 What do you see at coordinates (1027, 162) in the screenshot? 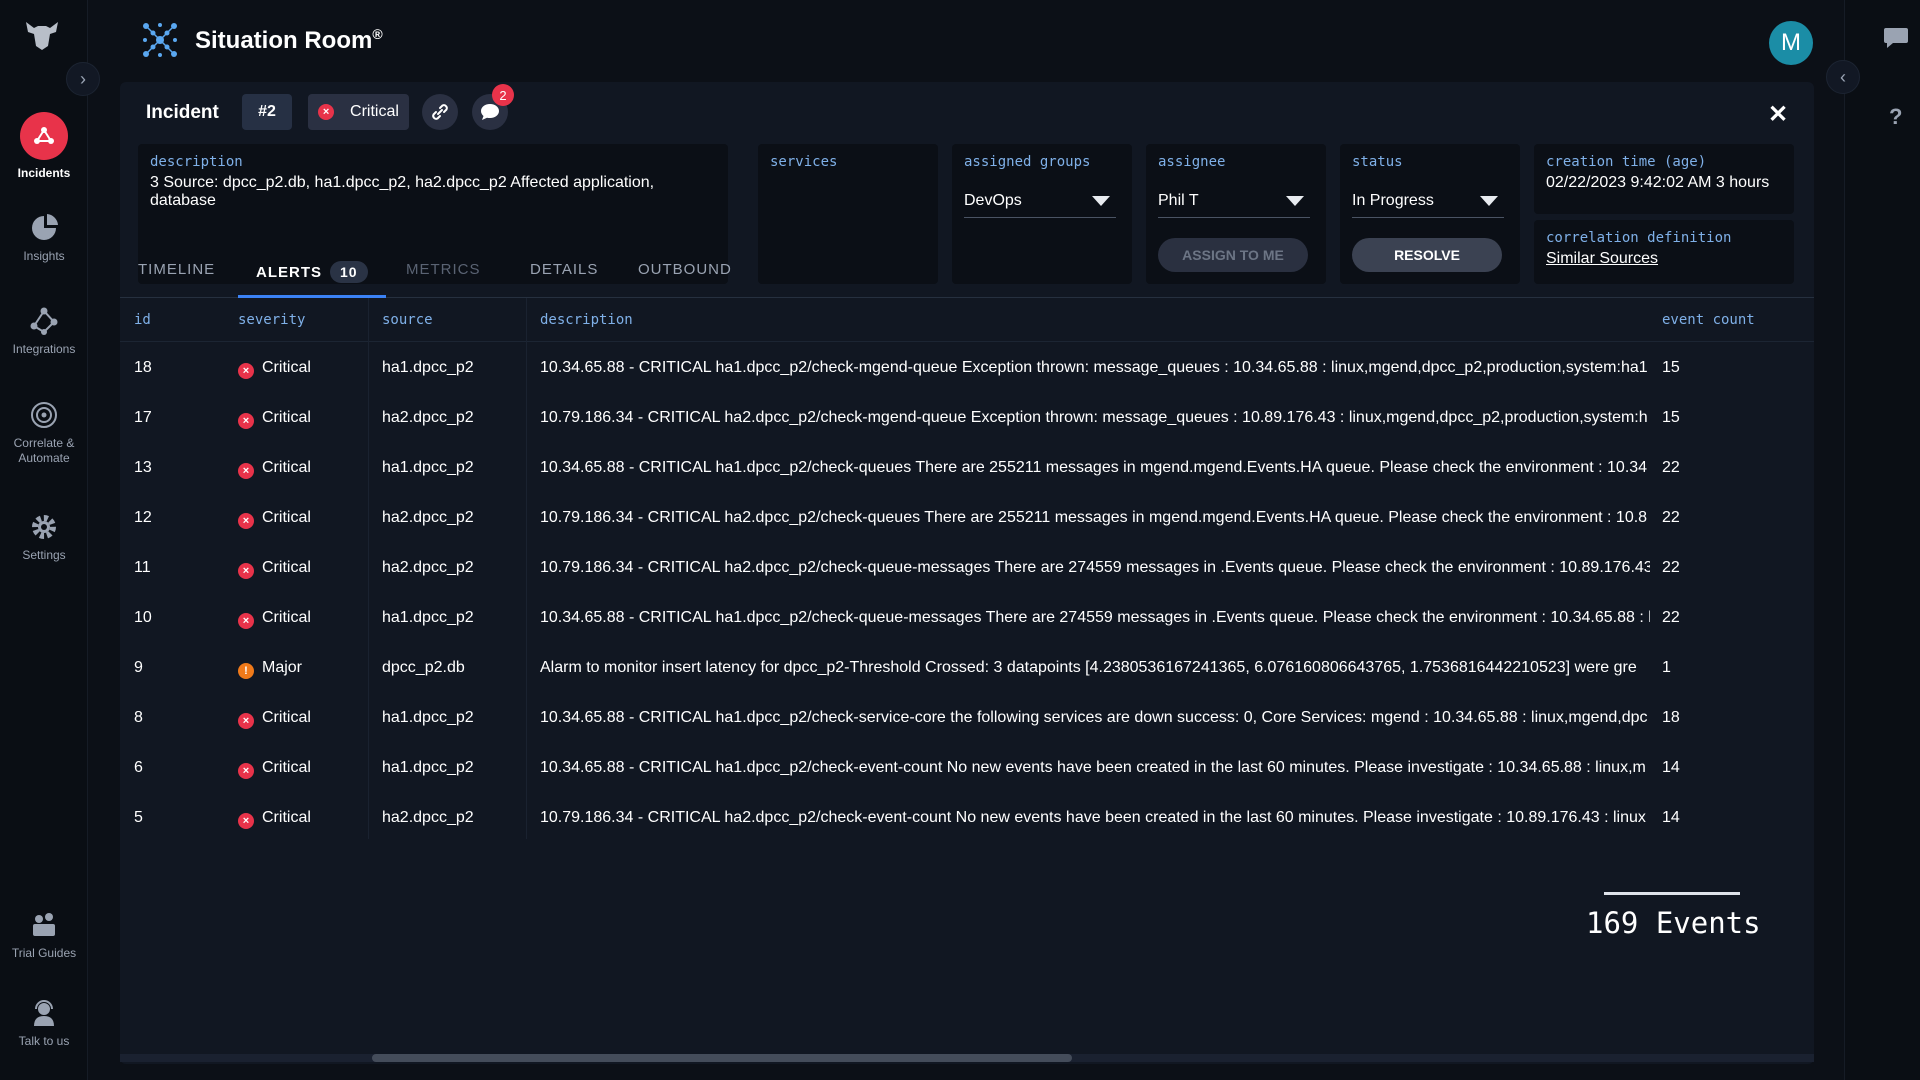
I see `assigned-groups-label: assigned groups` at bounding box center [1027, 162].